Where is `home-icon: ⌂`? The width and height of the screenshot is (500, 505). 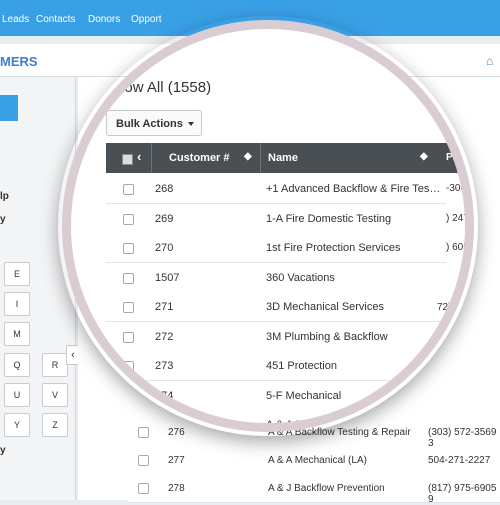 home-icon: ⌂ is located at coordinates (492, 61).